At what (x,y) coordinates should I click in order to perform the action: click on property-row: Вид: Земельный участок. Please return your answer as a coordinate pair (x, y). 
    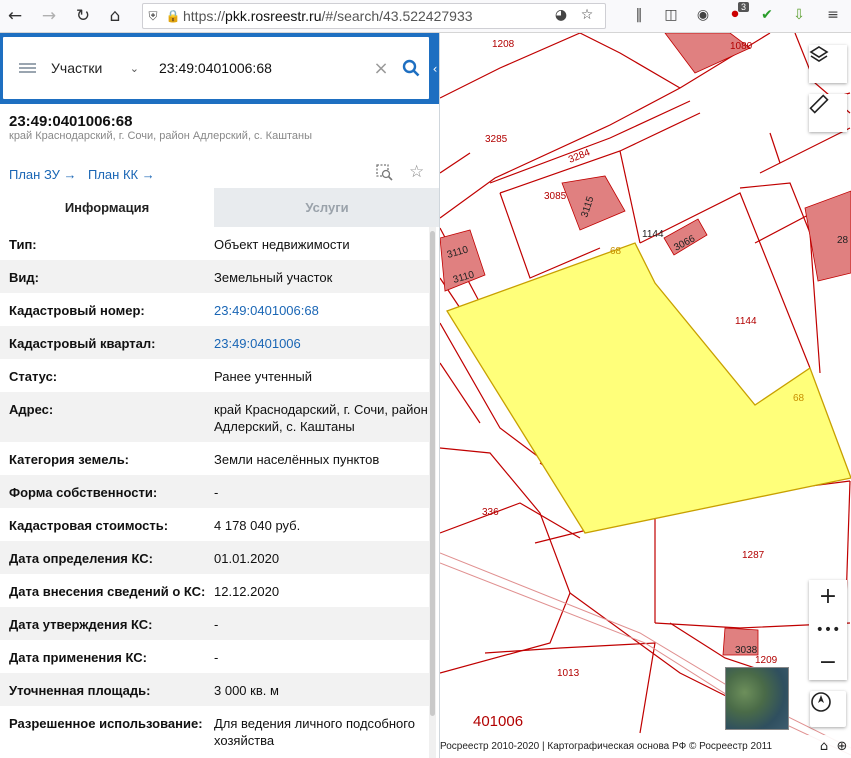
    Looking at the image, I should click on (215, 276).